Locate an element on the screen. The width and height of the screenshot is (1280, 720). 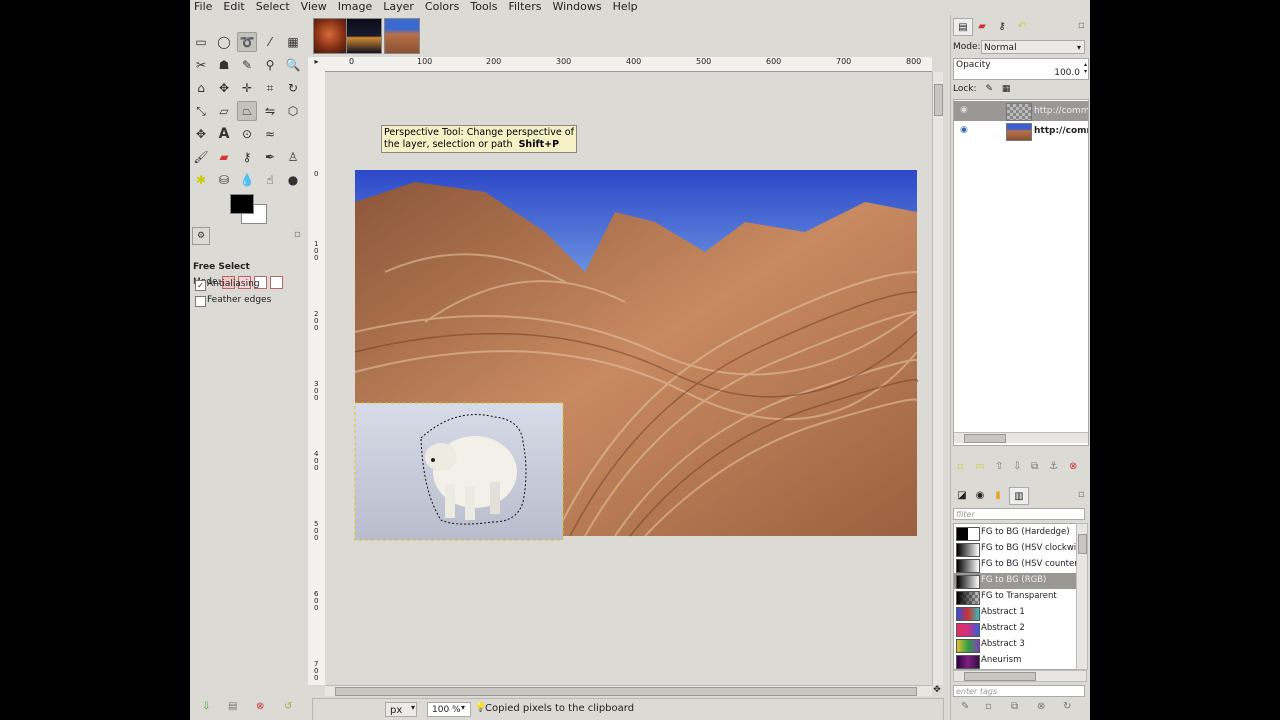
gradient-item: FG to Transparent is located at coordinates (1015, 597).